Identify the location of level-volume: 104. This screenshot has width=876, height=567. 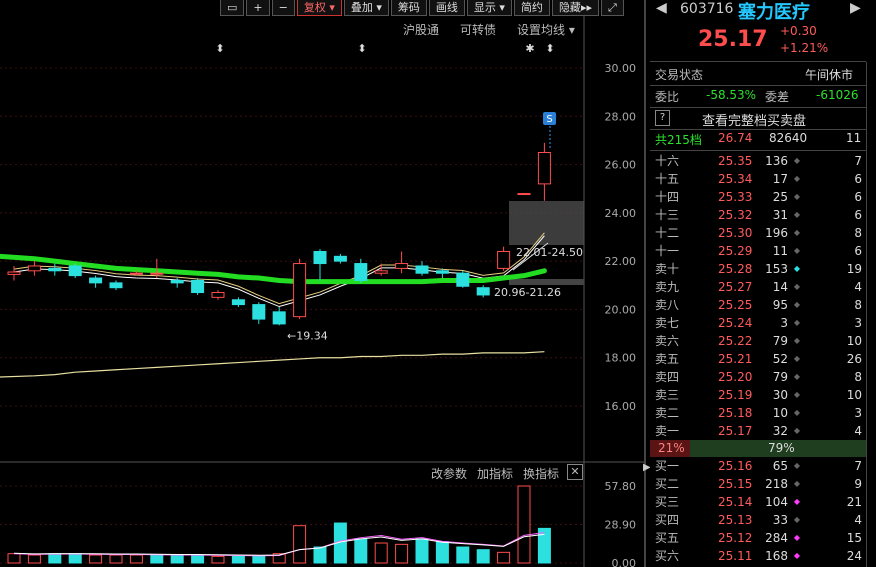
(776, 502).